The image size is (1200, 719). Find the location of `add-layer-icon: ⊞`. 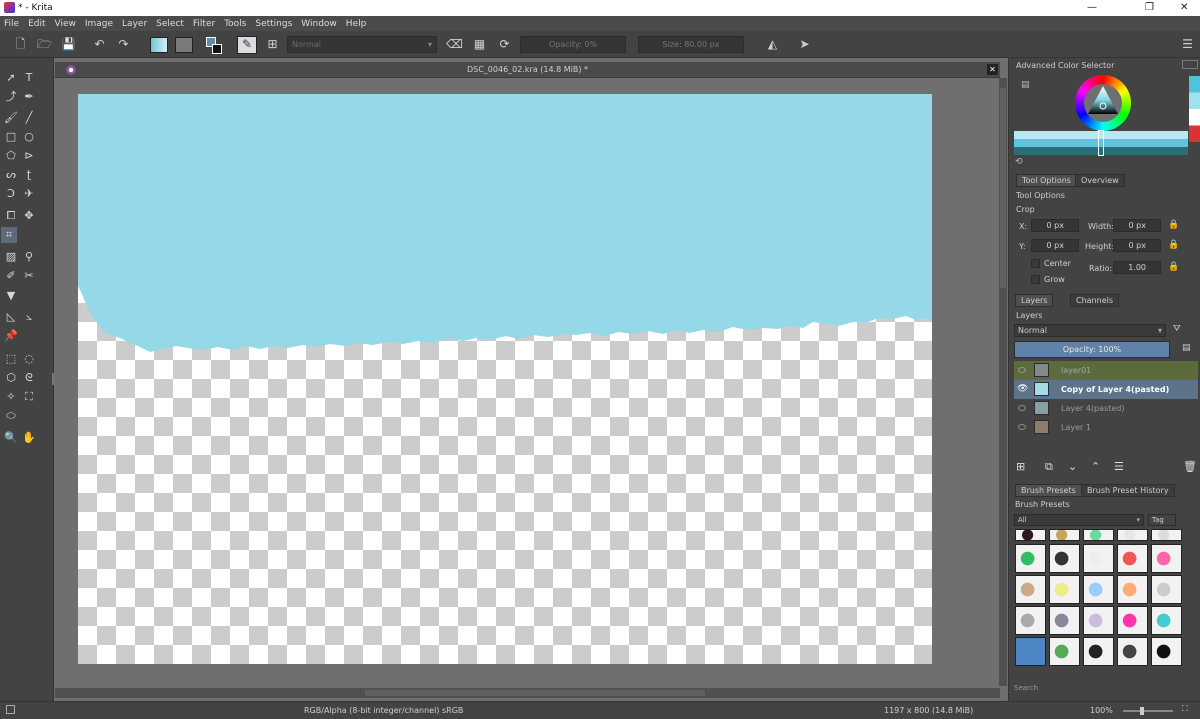

add-layer-icon: ⊞ is located at coordinates (1020, 466).